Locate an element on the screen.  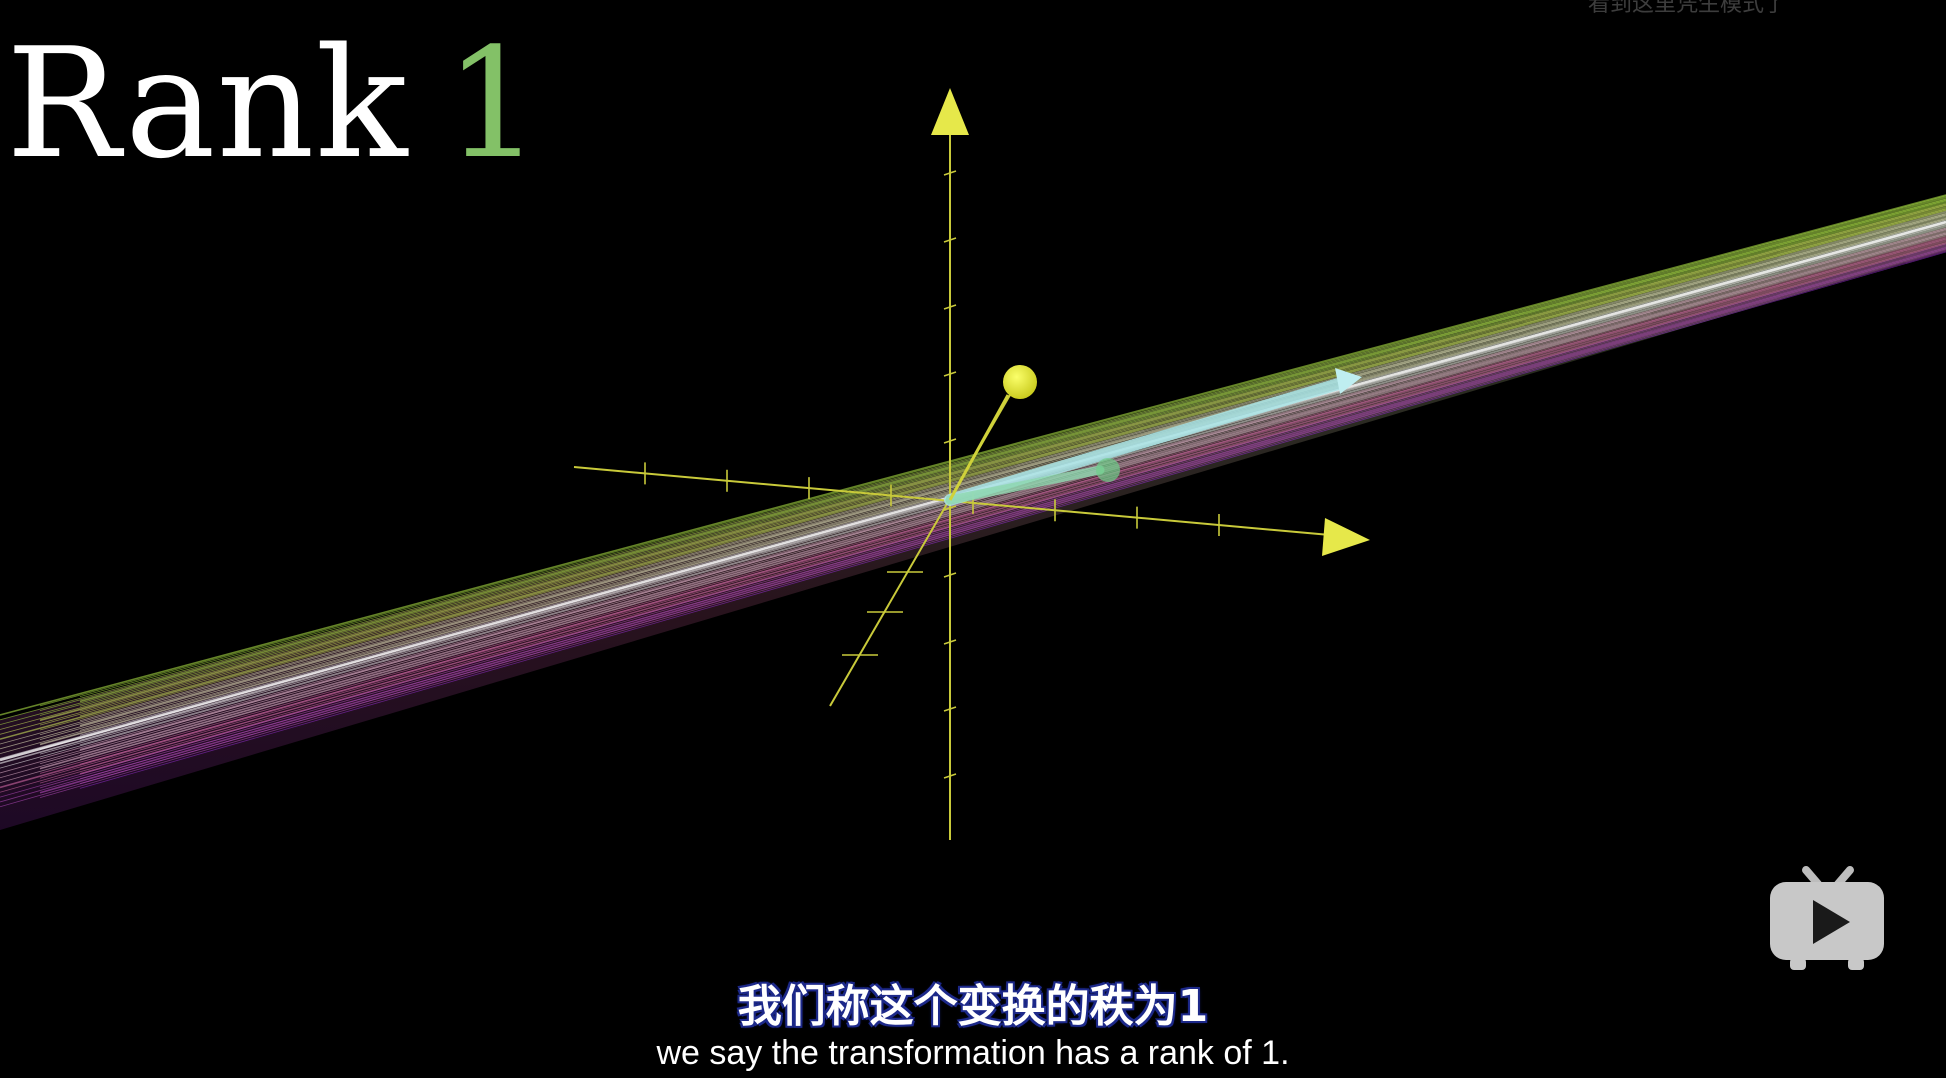
bilibili-tv-play-icon is located at coordinates (1827, 920).